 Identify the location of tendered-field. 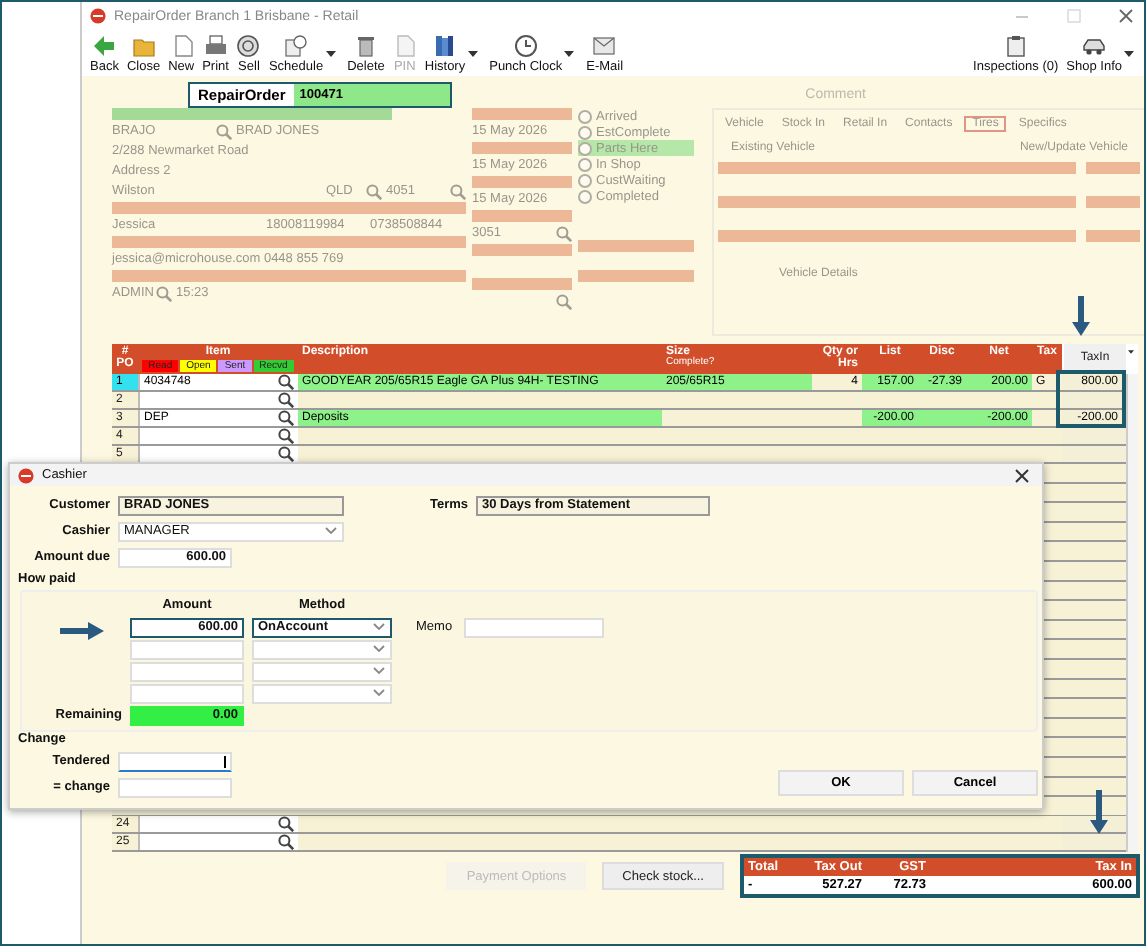
(175, 761).